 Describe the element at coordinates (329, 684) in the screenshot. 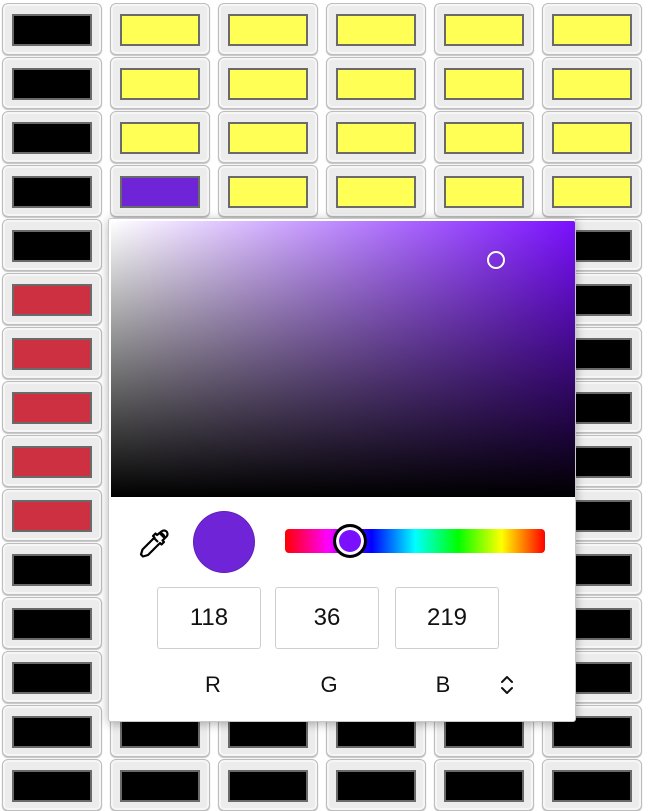

I see `green-label: G` at that location.